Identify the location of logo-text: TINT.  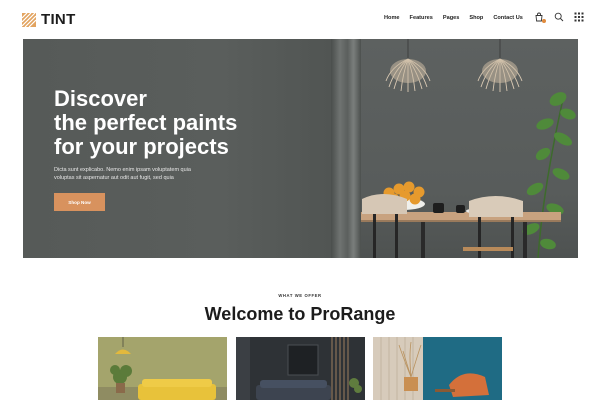
(58, 19).